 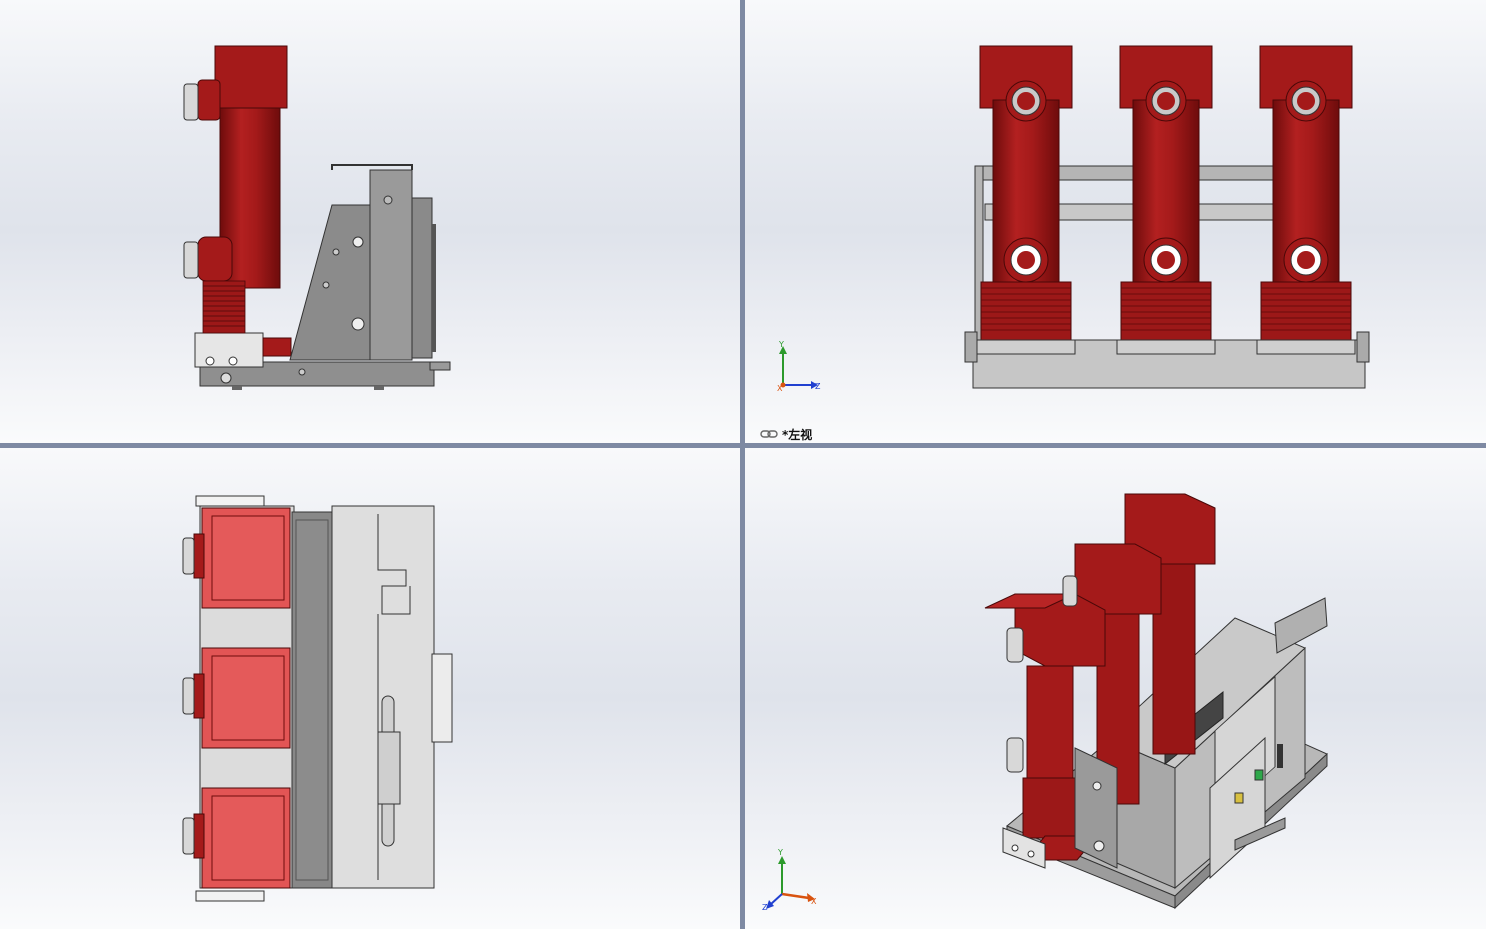 I want to click on axis-x-label: X, so click(x=780, y=388).